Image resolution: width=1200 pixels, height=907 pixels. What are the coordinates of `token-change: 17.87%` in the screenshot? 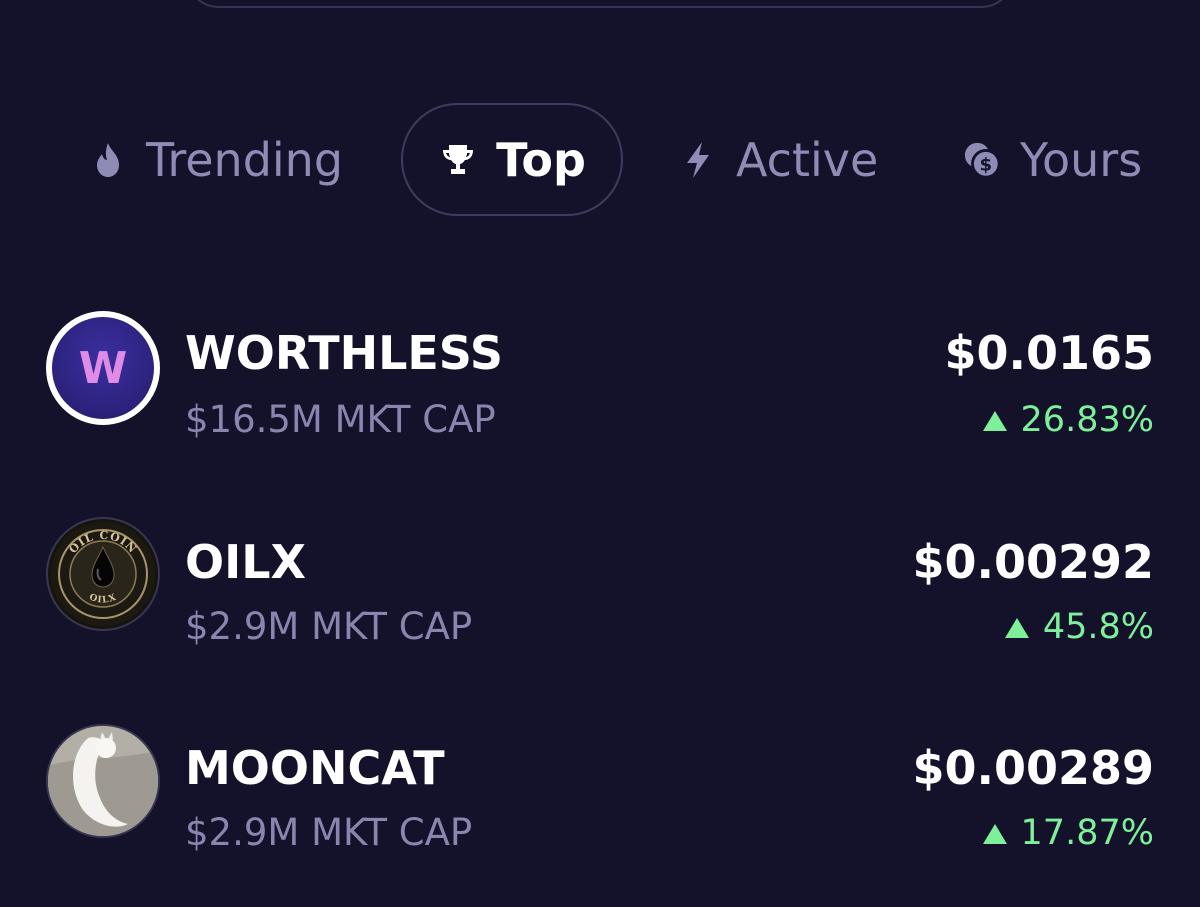 It's located at (1068, 833).